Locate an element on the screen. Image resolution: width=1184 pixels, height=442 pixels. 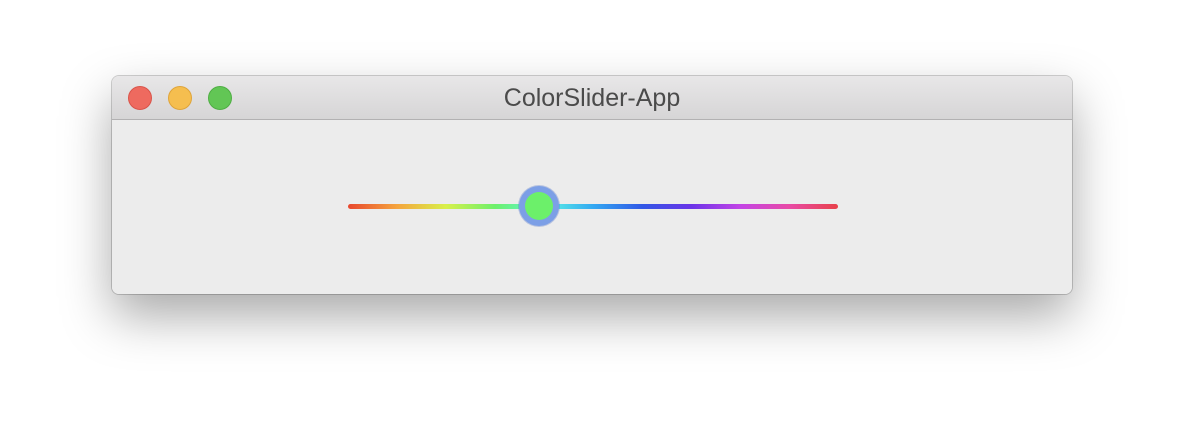
slider-thumb is located at coordinates (539, 206).